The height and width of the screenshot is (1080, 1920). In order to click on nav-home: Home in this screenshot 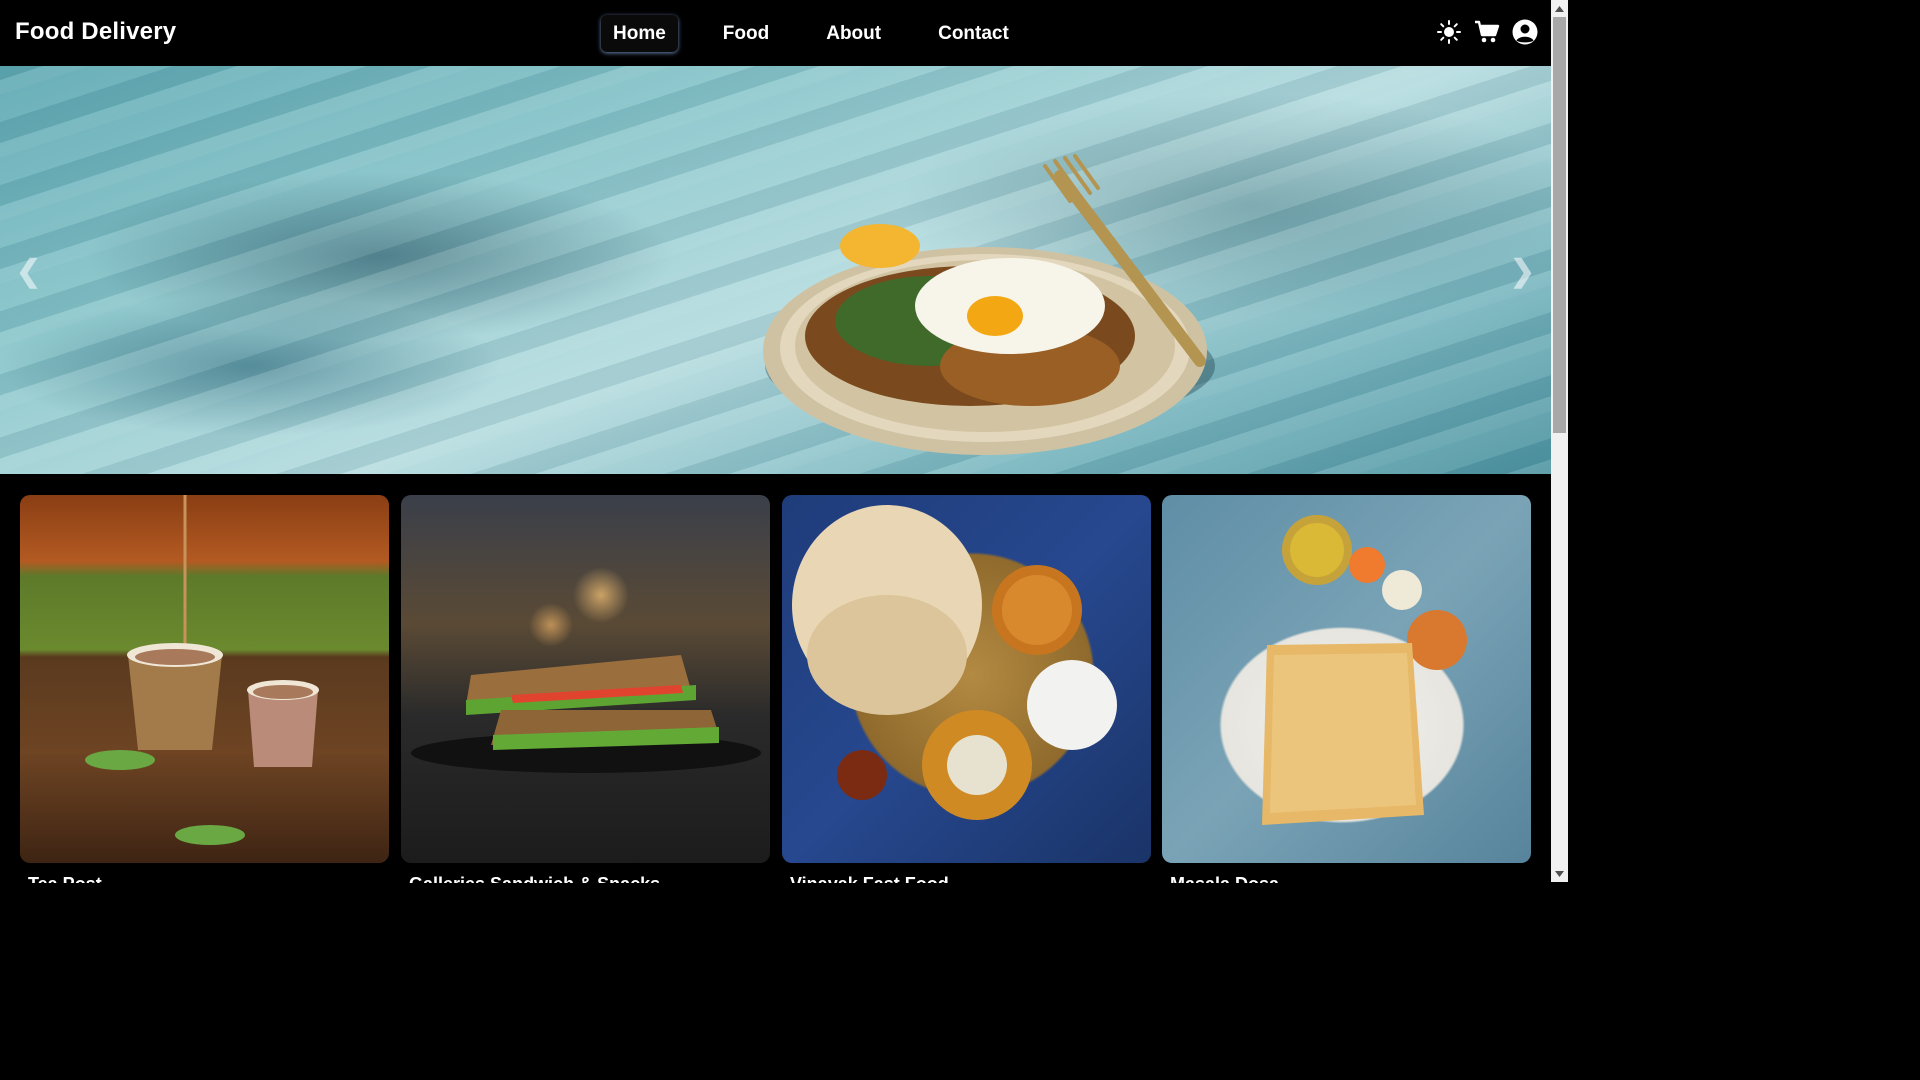, I will do `click(639, 33)`.